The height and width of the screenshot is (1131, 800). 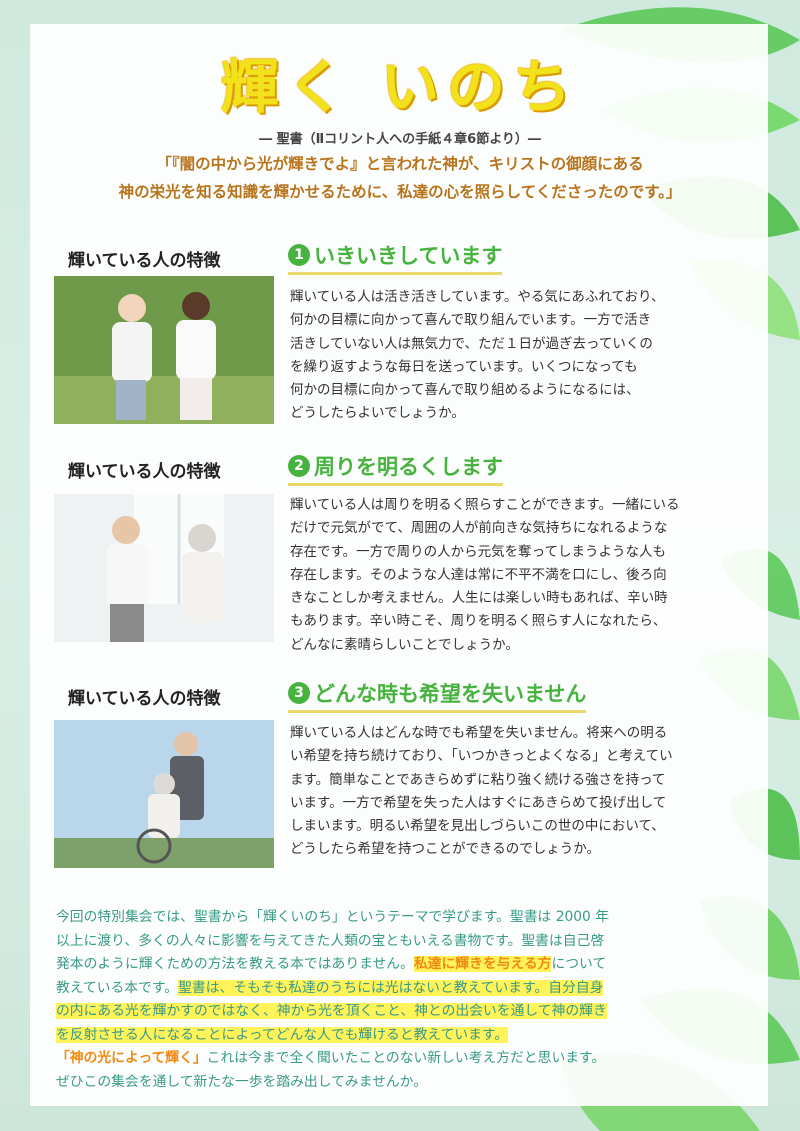 What do you see at coordinates (450, 694) in the screenshot?
I see `section-title: どんな時も希望を失いません` at bounding box center [450, 694].